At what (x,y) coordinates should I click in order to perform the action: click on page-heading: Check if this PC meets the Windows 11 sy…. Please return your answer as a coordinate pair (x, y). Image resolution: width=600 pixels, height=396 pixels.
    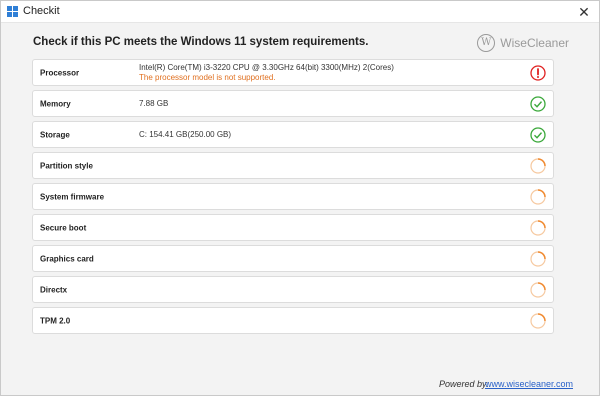
    Looking at the image, I should click on (201, 42).